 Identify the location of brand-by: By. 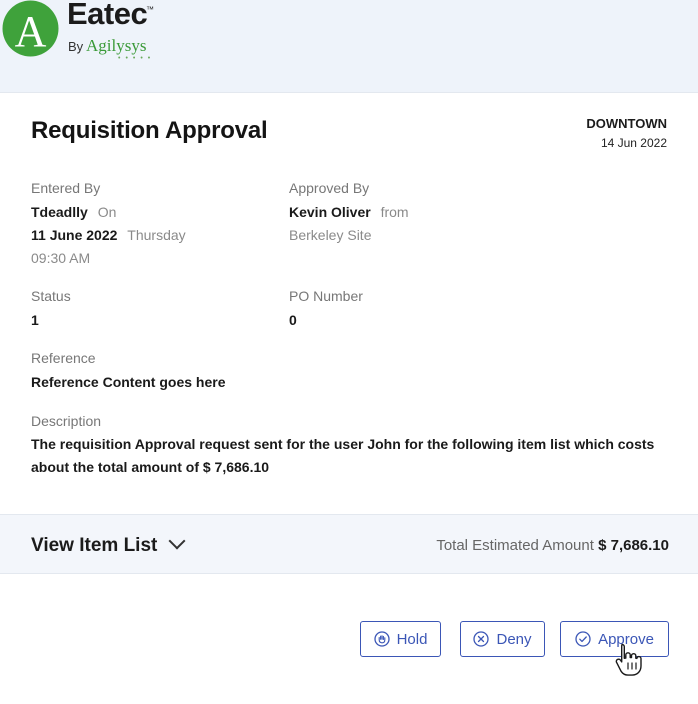
(76, 46).